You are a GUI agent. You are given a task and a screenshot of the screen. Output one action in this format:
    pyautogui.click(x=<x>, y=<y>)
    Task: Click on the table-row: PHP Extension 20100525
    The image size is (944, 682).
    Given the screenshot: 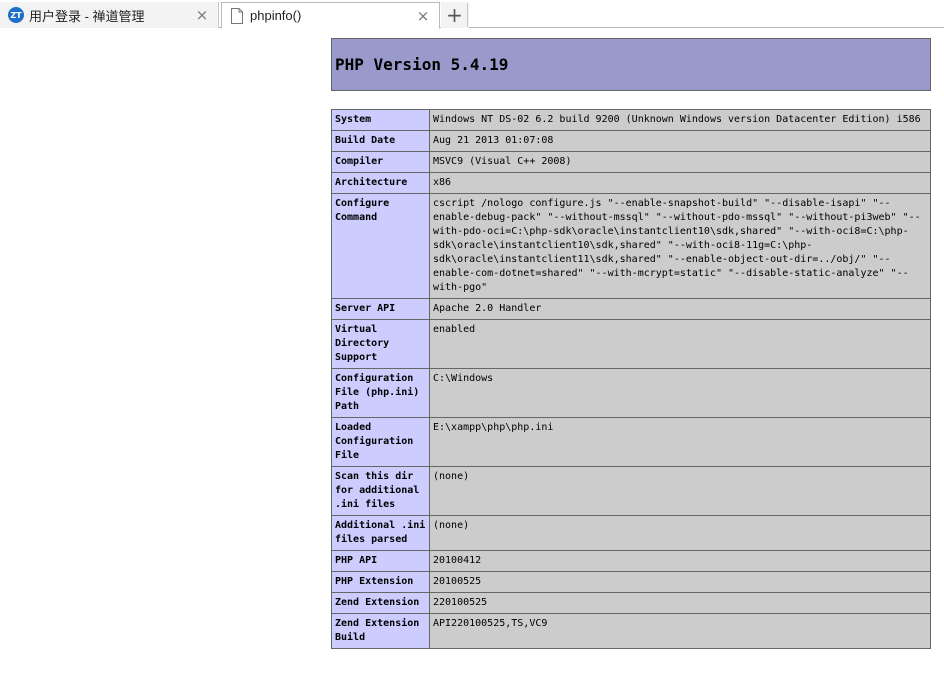 What is the action you would take?
    pyautogui.click(x=631, y=582)
    